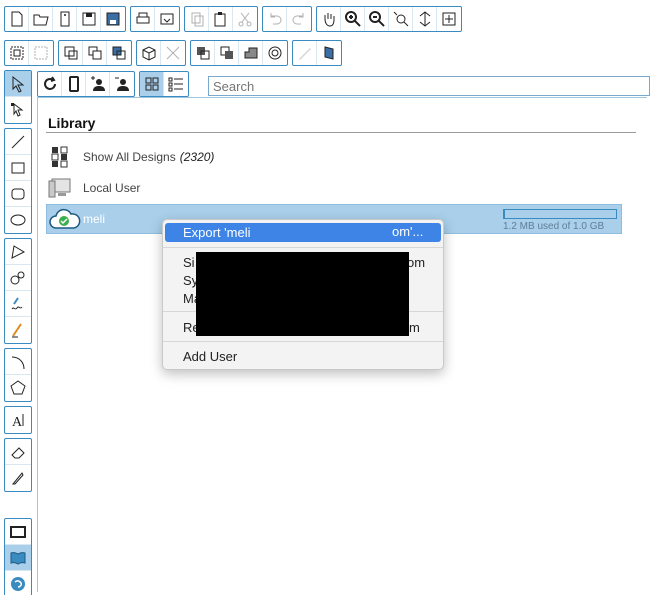 This screenshot has height=595, width=650. Describe the element at coordinates (245, 19) in the screenshot. I see `cut-icon` at that location.